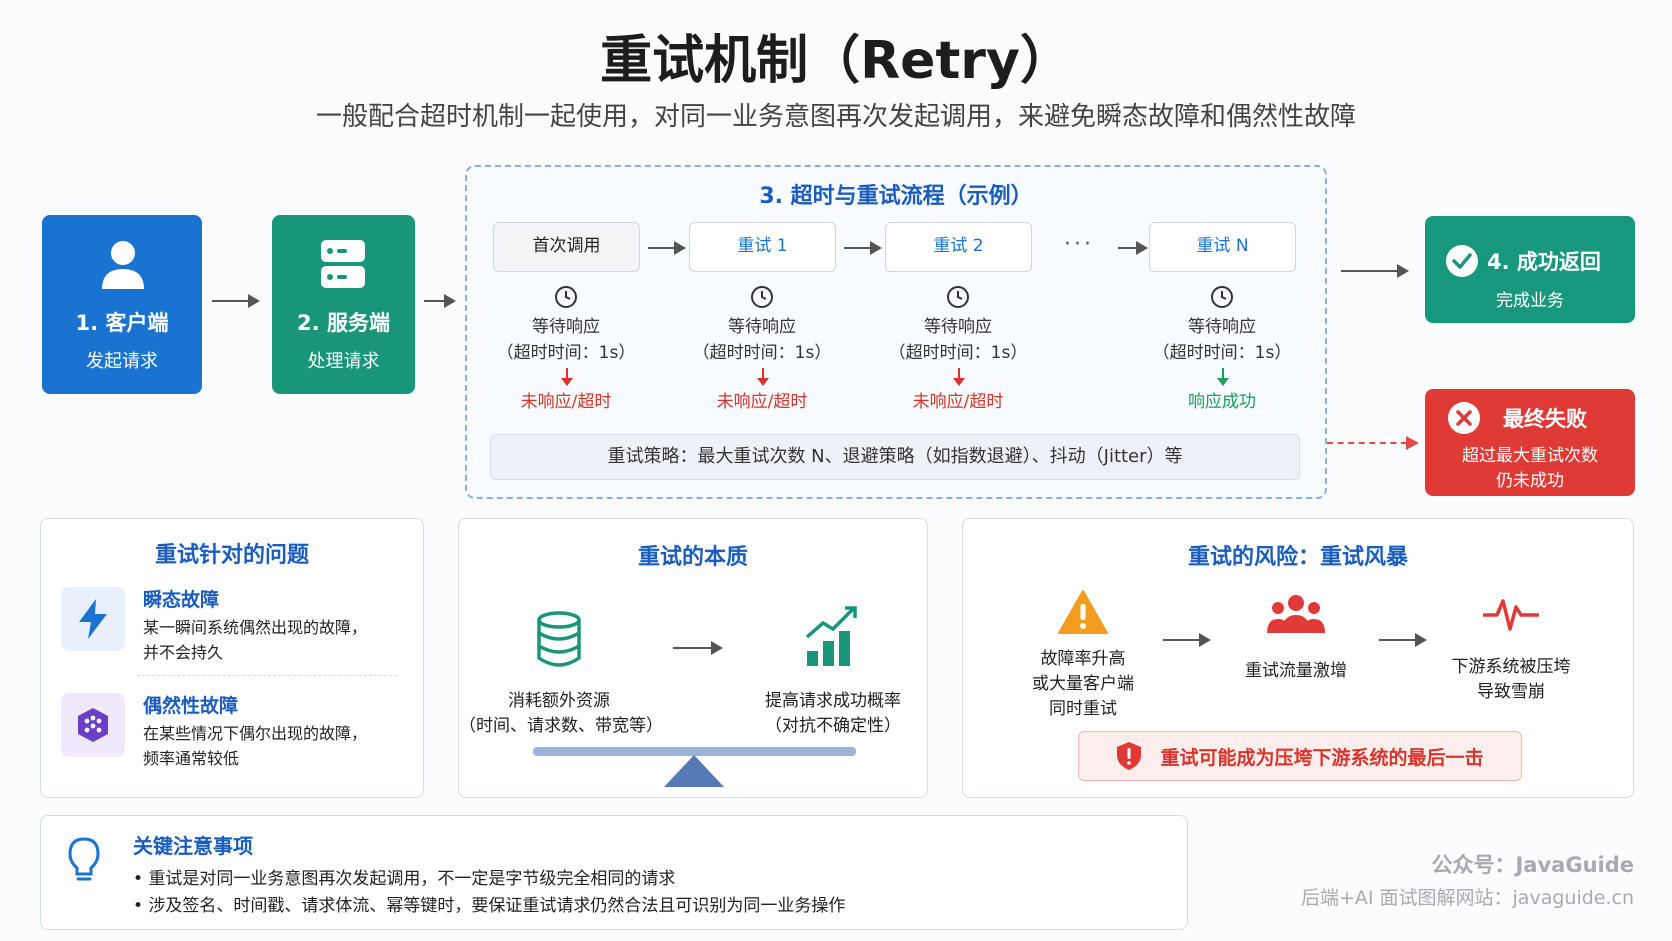  What do you see at coordinates (1511, 692) in the screenshot?
I see `risk-step2-line2: 导致雪崩` at bounding box center [1511, 692].